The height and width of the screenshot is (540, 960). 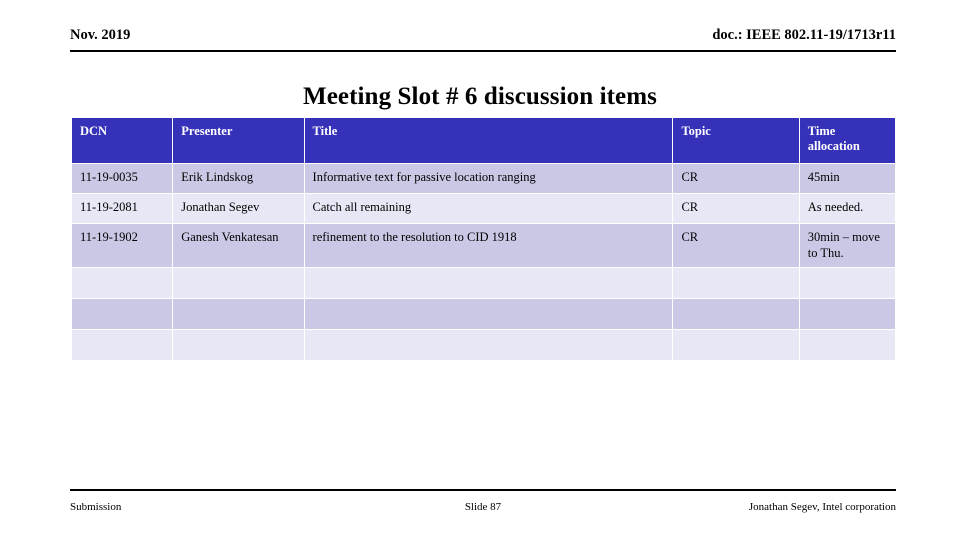 What do you see at coordinates (804, 35) in the screenshot?
I see `header-doc-number: doc.: IEEE 802.11-19/1713r11` at bounding box center [804, 35].